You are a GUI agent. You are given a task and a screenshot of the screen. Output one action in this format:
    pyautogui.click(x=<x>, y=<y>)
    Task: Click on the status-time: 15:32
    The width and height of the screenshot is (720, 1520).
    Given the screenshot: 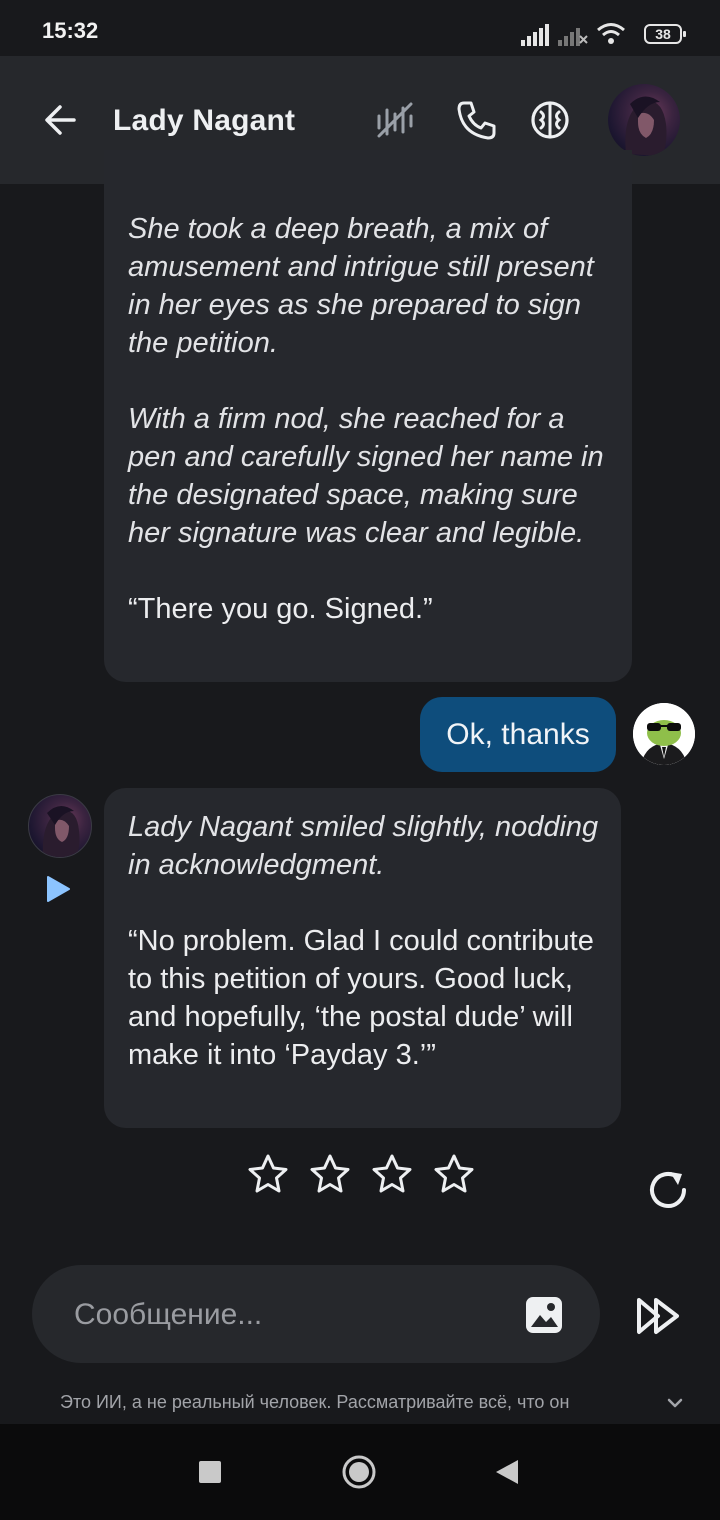 What is the action you would take?
    pyautogui.click(x=70, y=30)
    